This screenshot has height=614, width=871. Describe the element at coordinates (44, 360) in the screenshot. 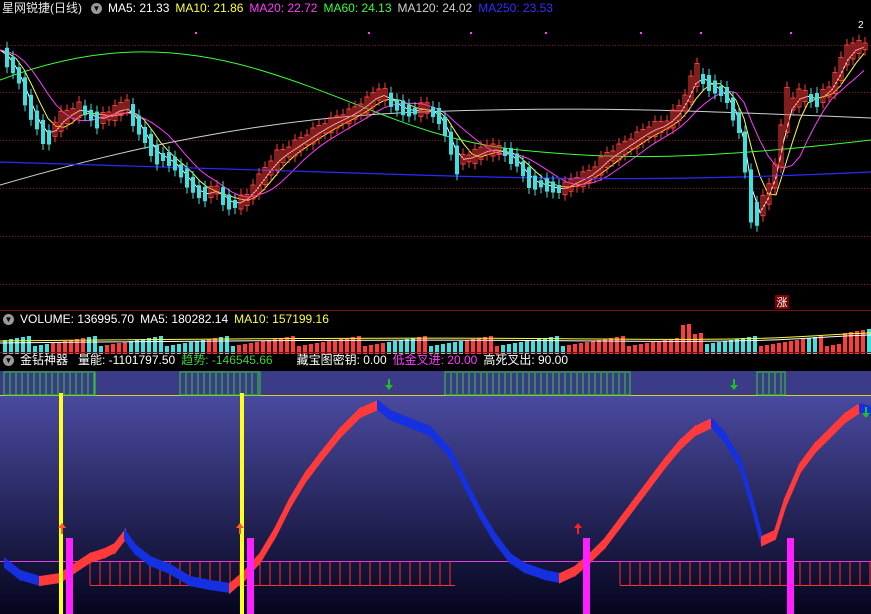

I see `indicator-name: 金钻神器` at that location.